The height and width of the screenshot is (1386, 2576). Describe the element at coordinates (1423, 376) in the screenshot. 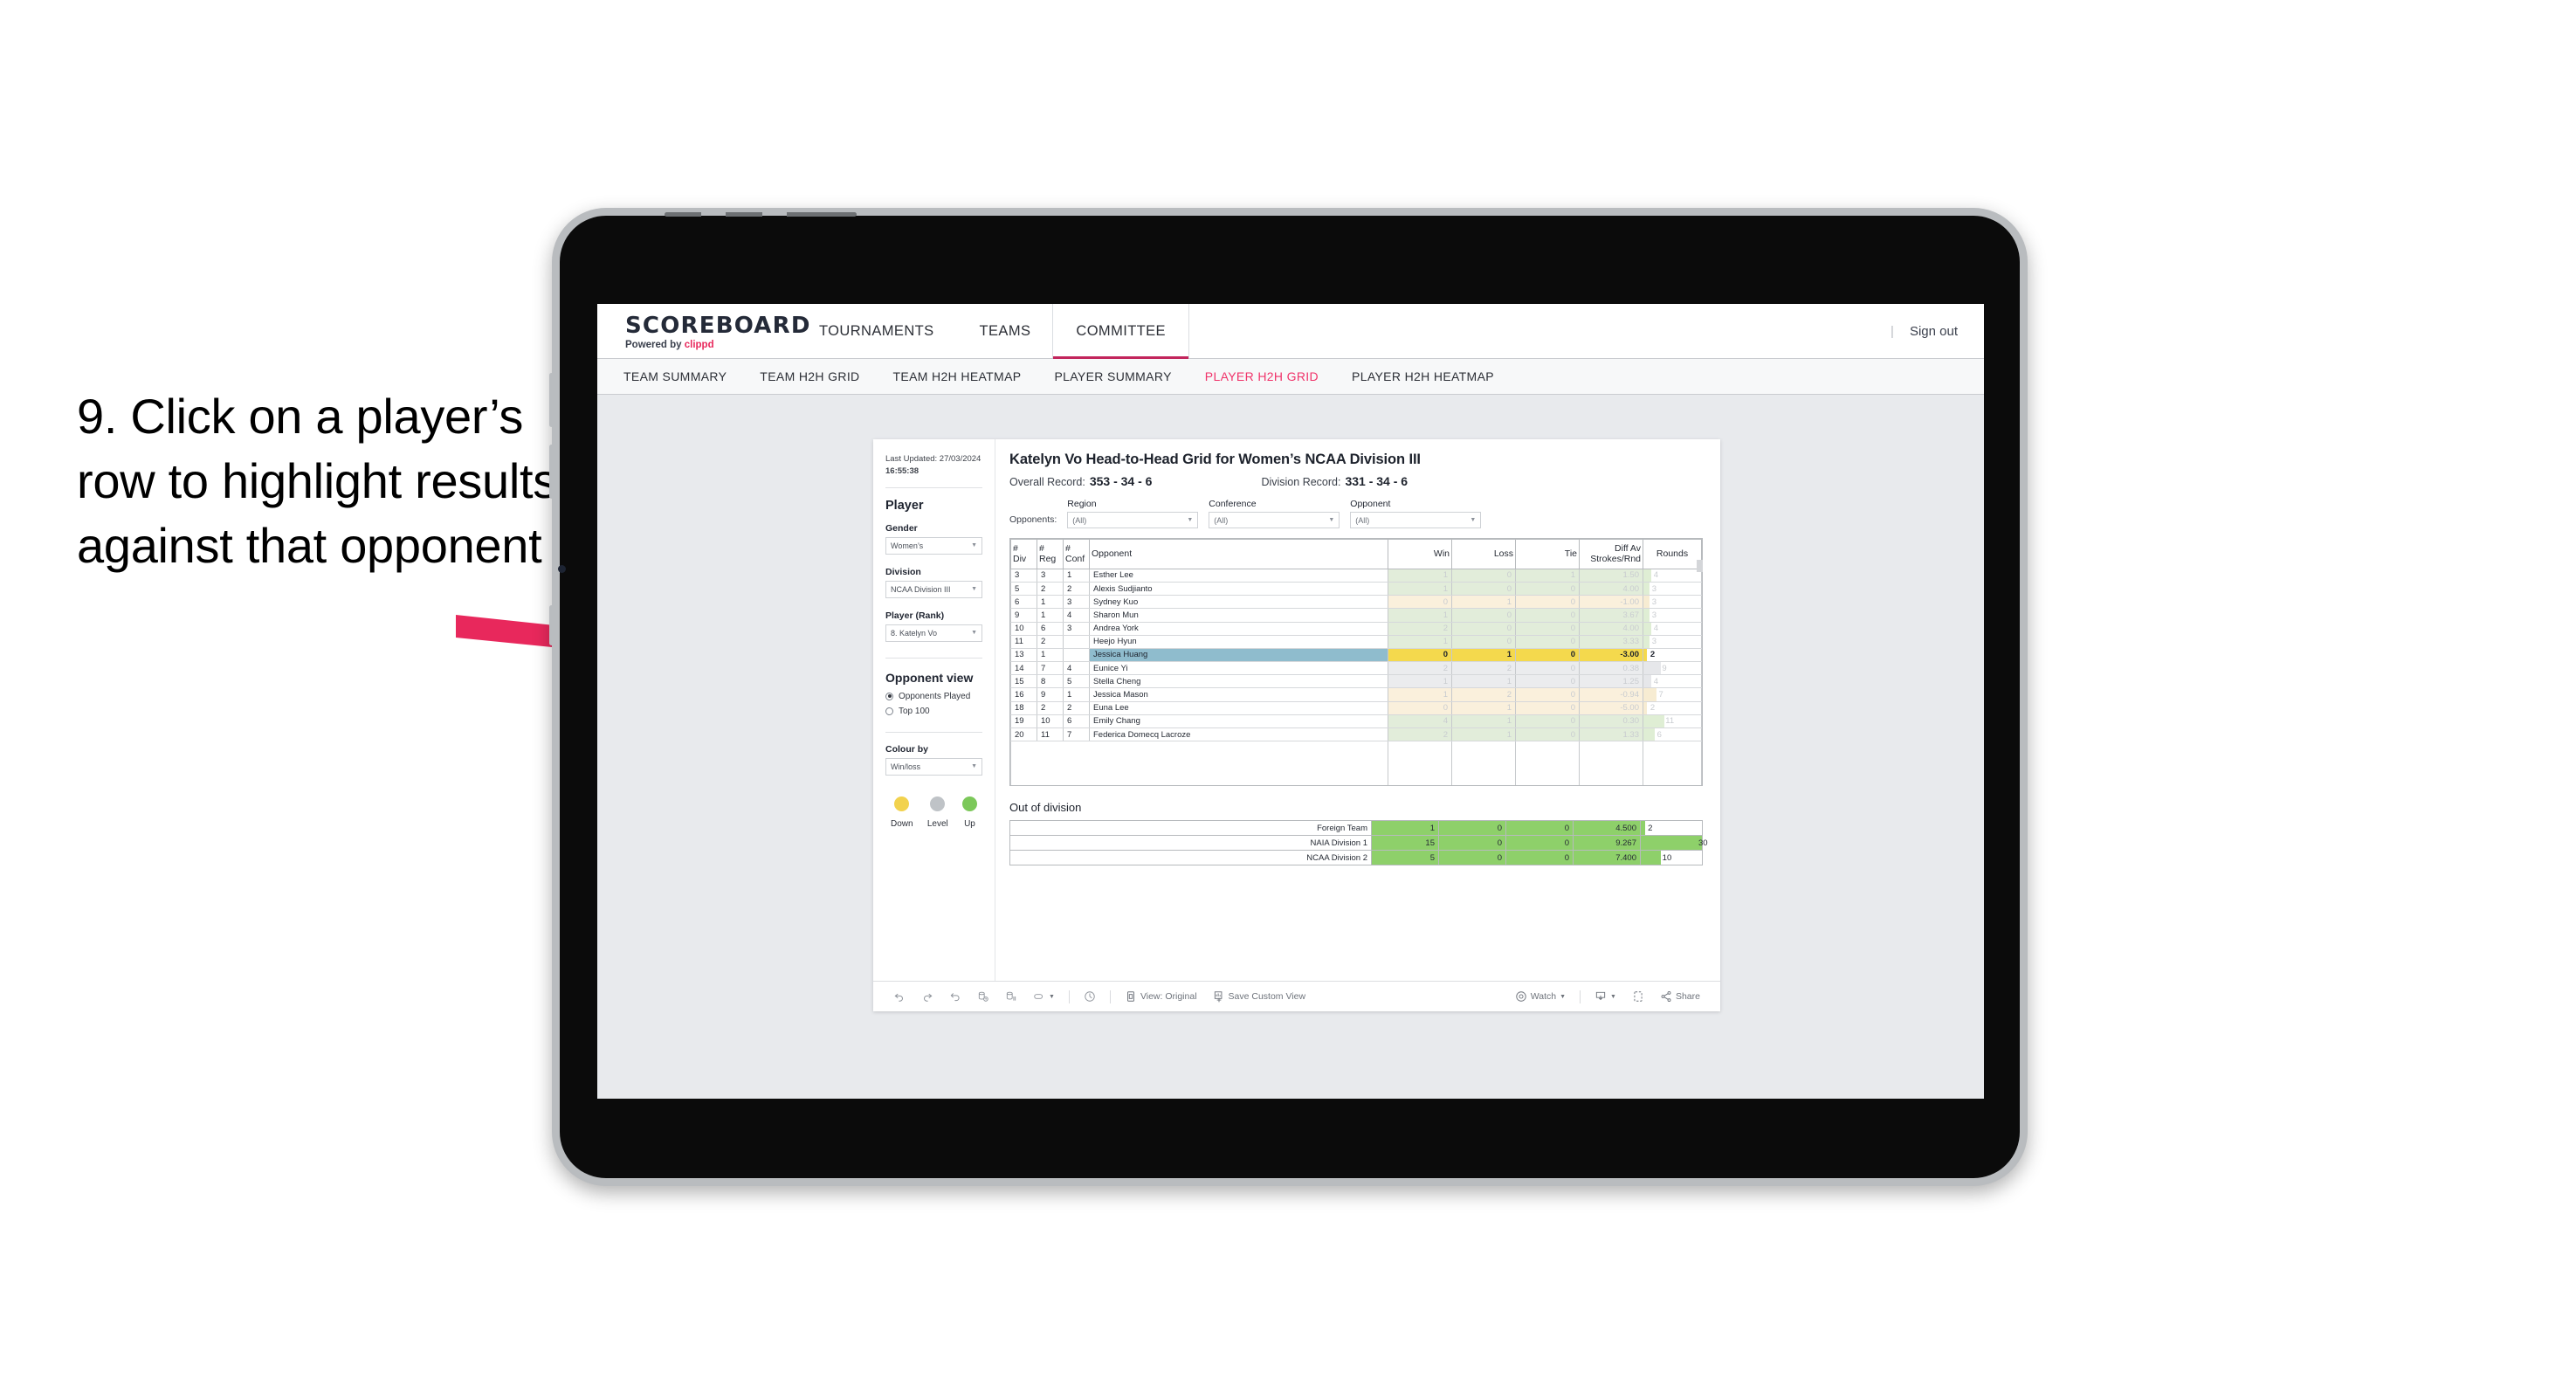

I see `subtab-player-h2h-heatmap: PLAYER H2H HEATMAP` at that location.